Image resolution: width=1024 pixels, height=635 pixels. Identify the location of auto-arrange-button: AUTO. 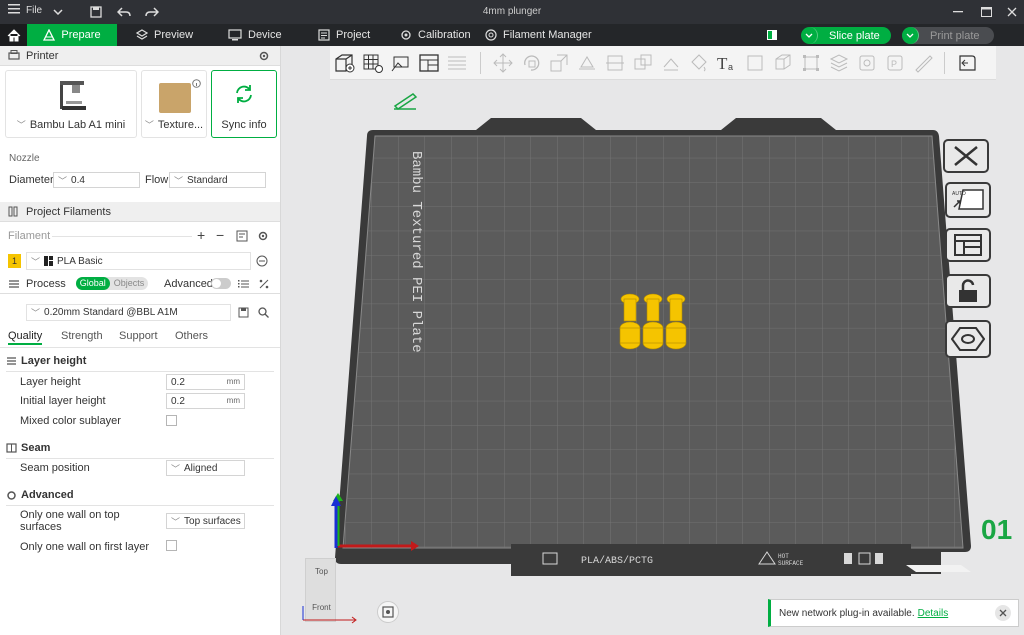
(968, 200).